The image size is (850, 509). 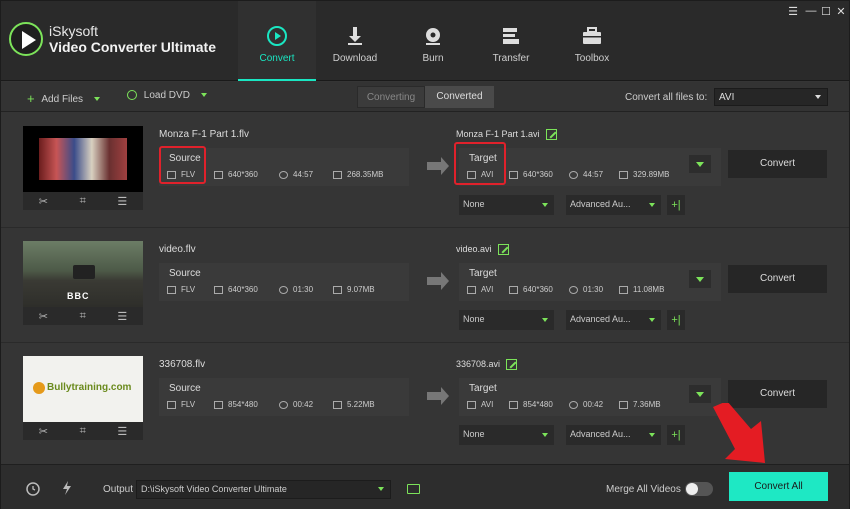 I want to click on maximize-icon: ☐, so click(x=826, y=11).